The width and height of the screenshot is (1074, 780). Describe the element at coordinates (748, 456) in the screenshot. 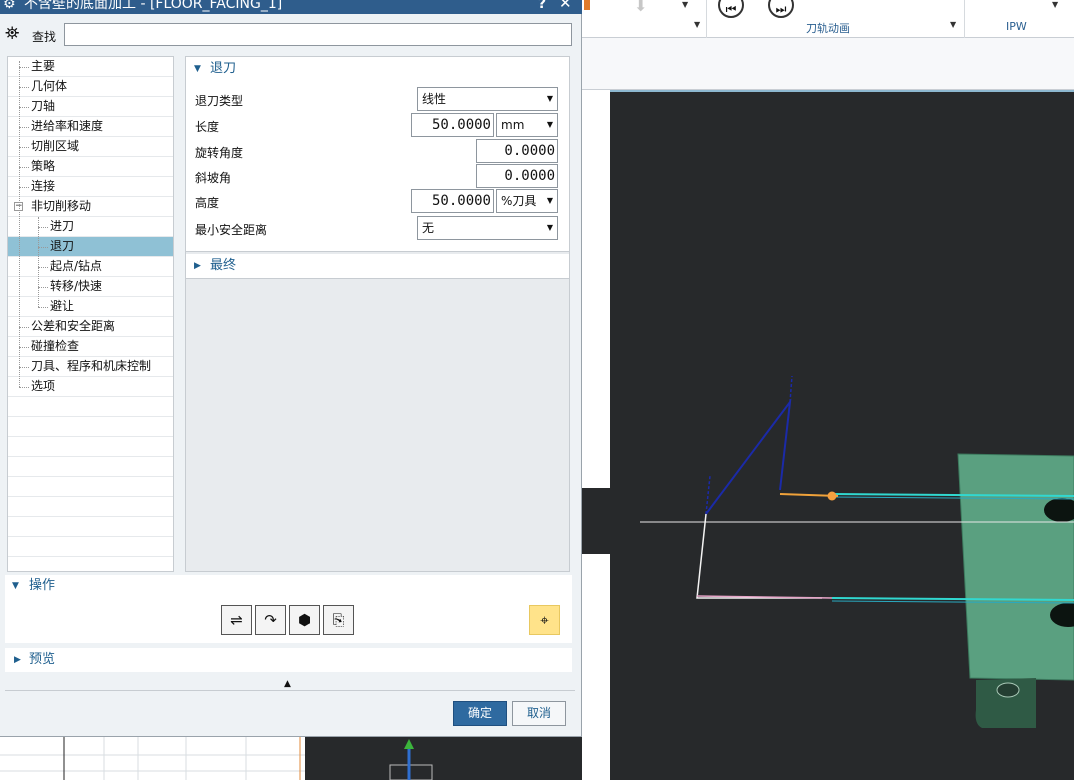

I see `retract-path-blue` at that location.